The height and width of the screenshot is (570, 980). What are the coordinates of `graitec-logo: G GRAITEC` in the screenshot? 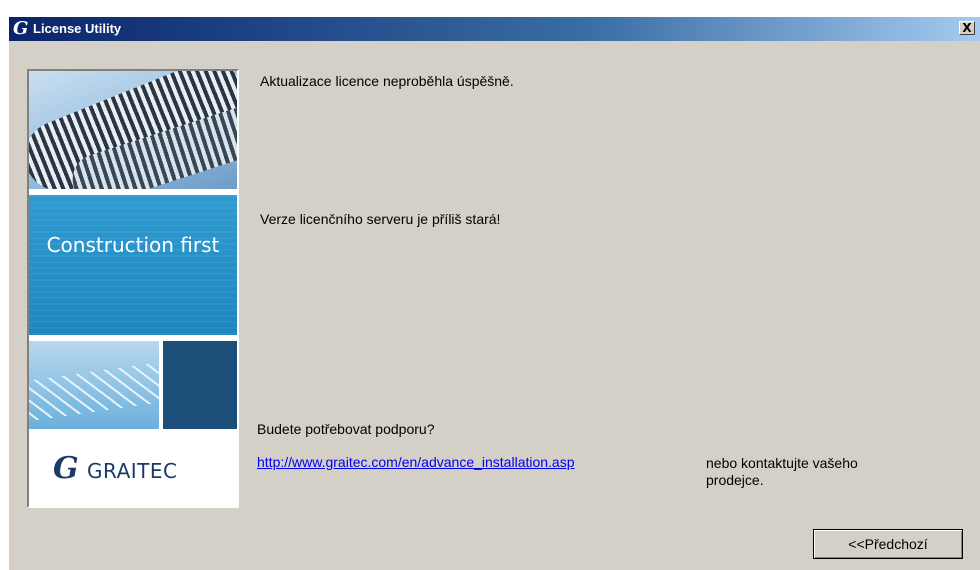 It's located at (133, 469).